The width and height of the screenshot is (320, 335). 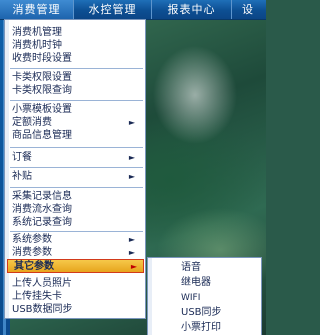 What do you see at coordinates (42, 90) in the screenshot?
I see `menu-item-label: 卡类权限查询` at bounding box center [42, 90].